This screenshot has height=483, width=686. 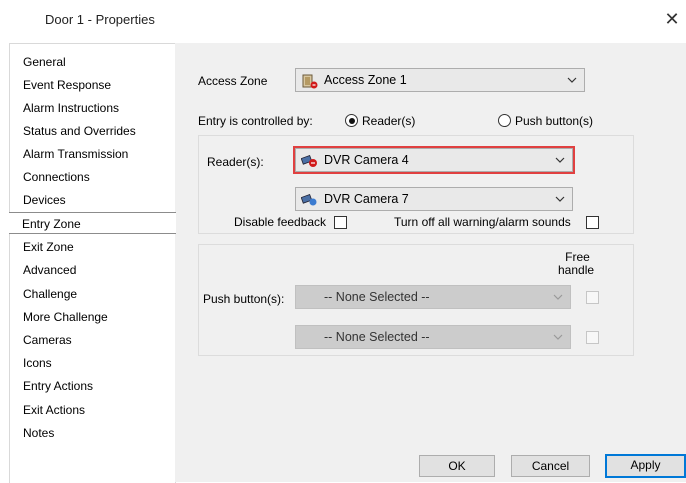 What do you see at coordinates (92, 85) in the screenshot?
I see `sidebar-item-event-response: Event Response` at bounding box center [92, 85].